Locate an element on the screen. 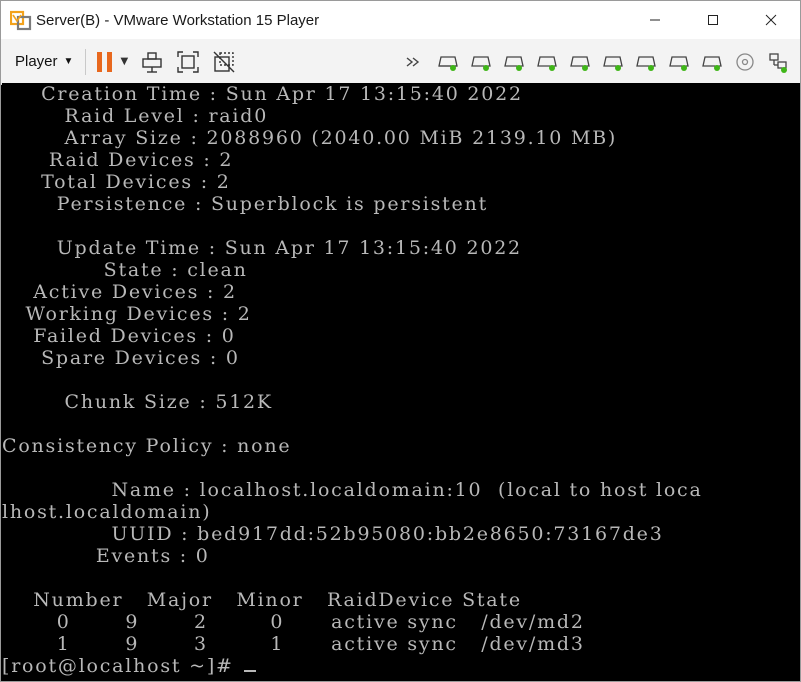  toolbar: Player ▼ ▼ is located at coordinates (400, 62).